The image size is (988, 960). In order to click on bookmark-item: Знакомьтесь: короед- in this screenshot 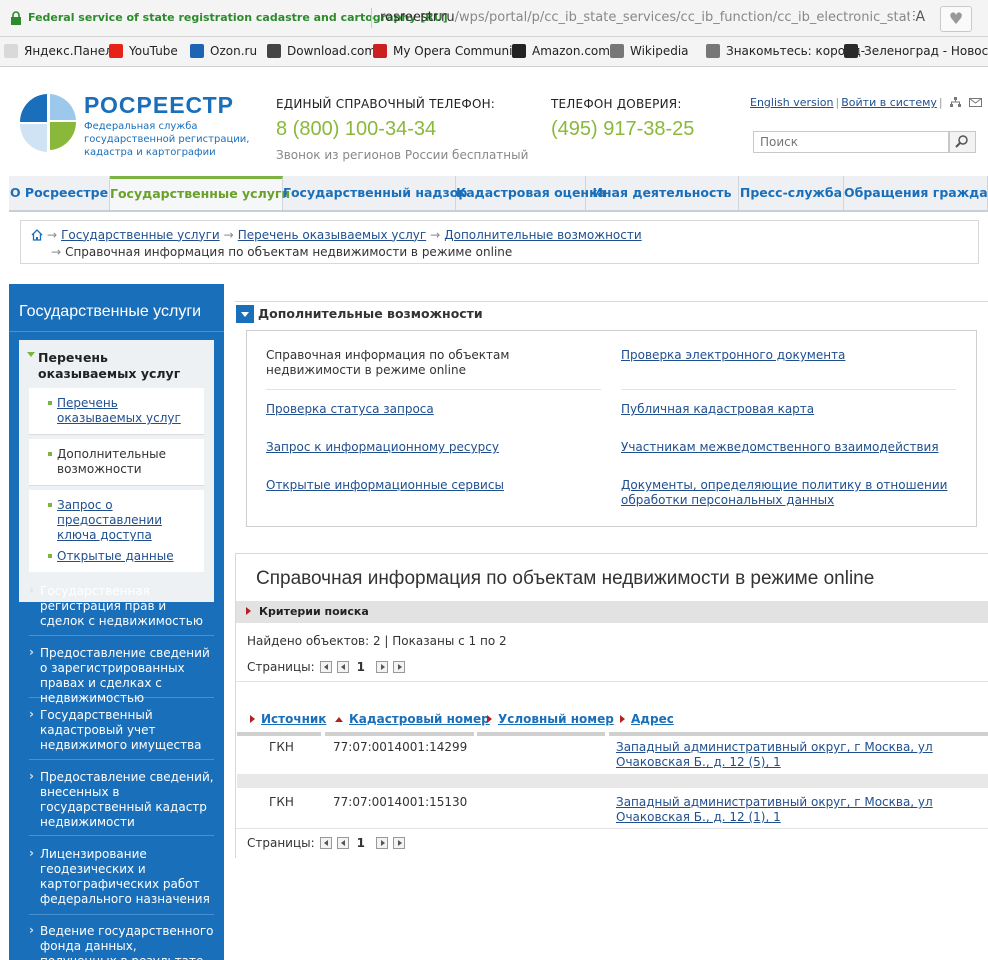, I will do `click(785, 51)`.